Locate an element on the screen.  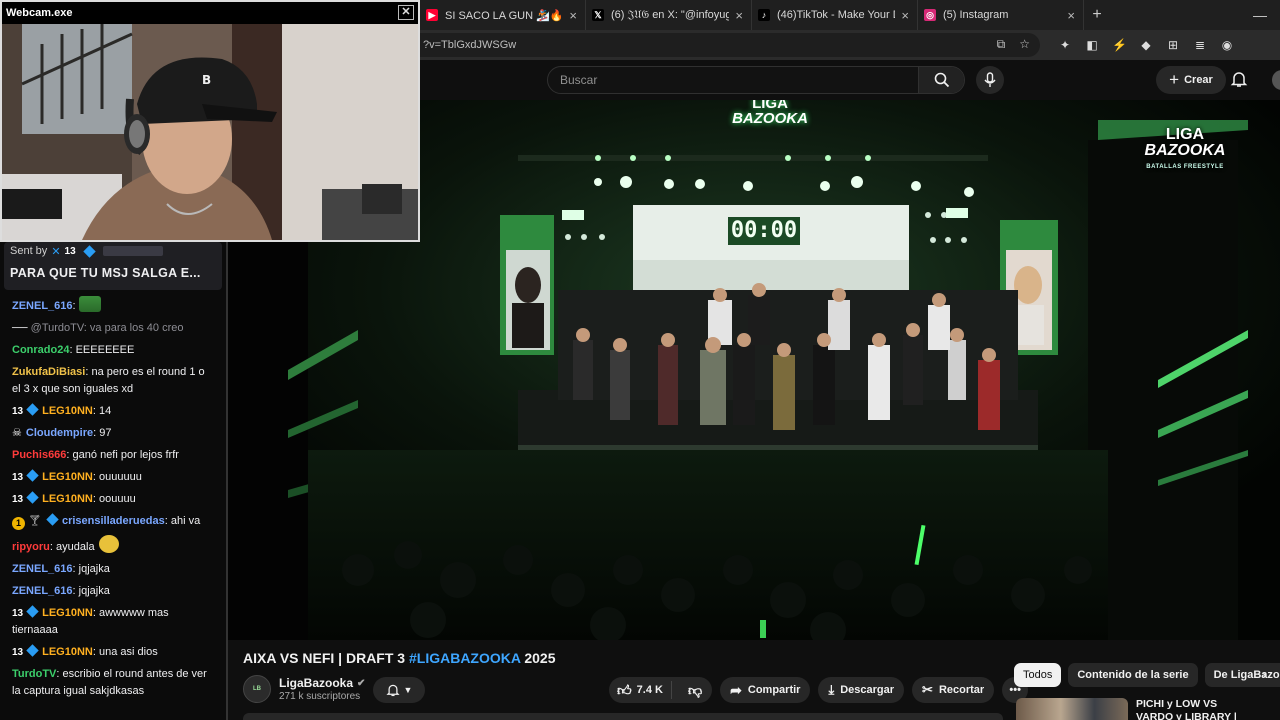
chat-message: Conrado24: EEEEEEEE is located at coordinates (73, 350).